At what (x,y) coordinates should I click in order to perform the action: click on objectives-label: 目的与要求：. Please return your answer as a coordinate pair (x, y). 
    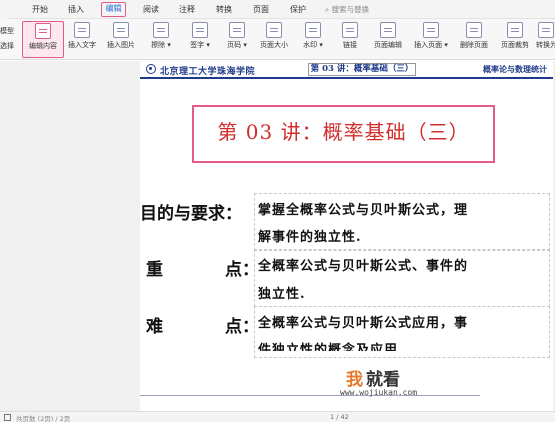
    Looking at the image, I should click on (191, 211).